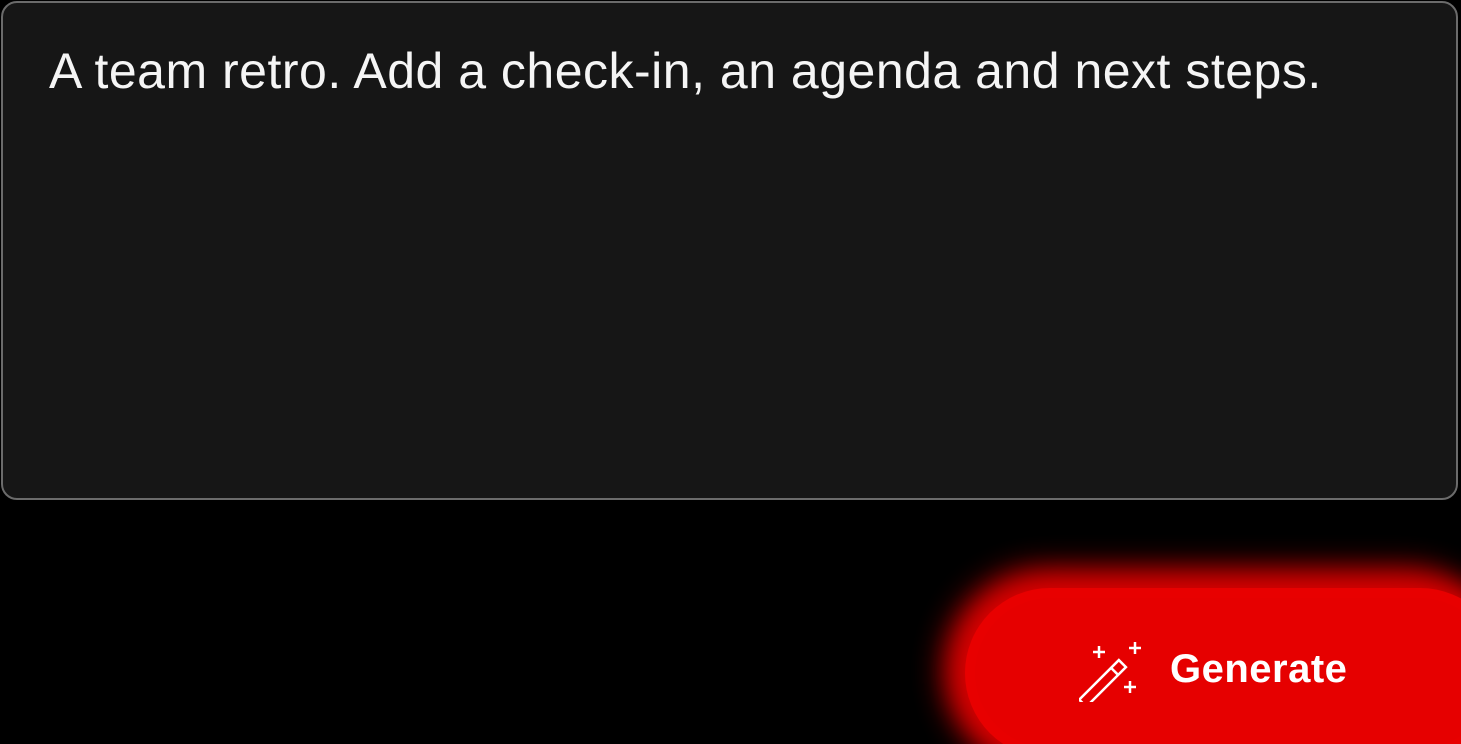  What do you see at coordinates (1258, 669) in the screenshot?
I see `generate-label: Generate` at bounding box center [1258, 669].